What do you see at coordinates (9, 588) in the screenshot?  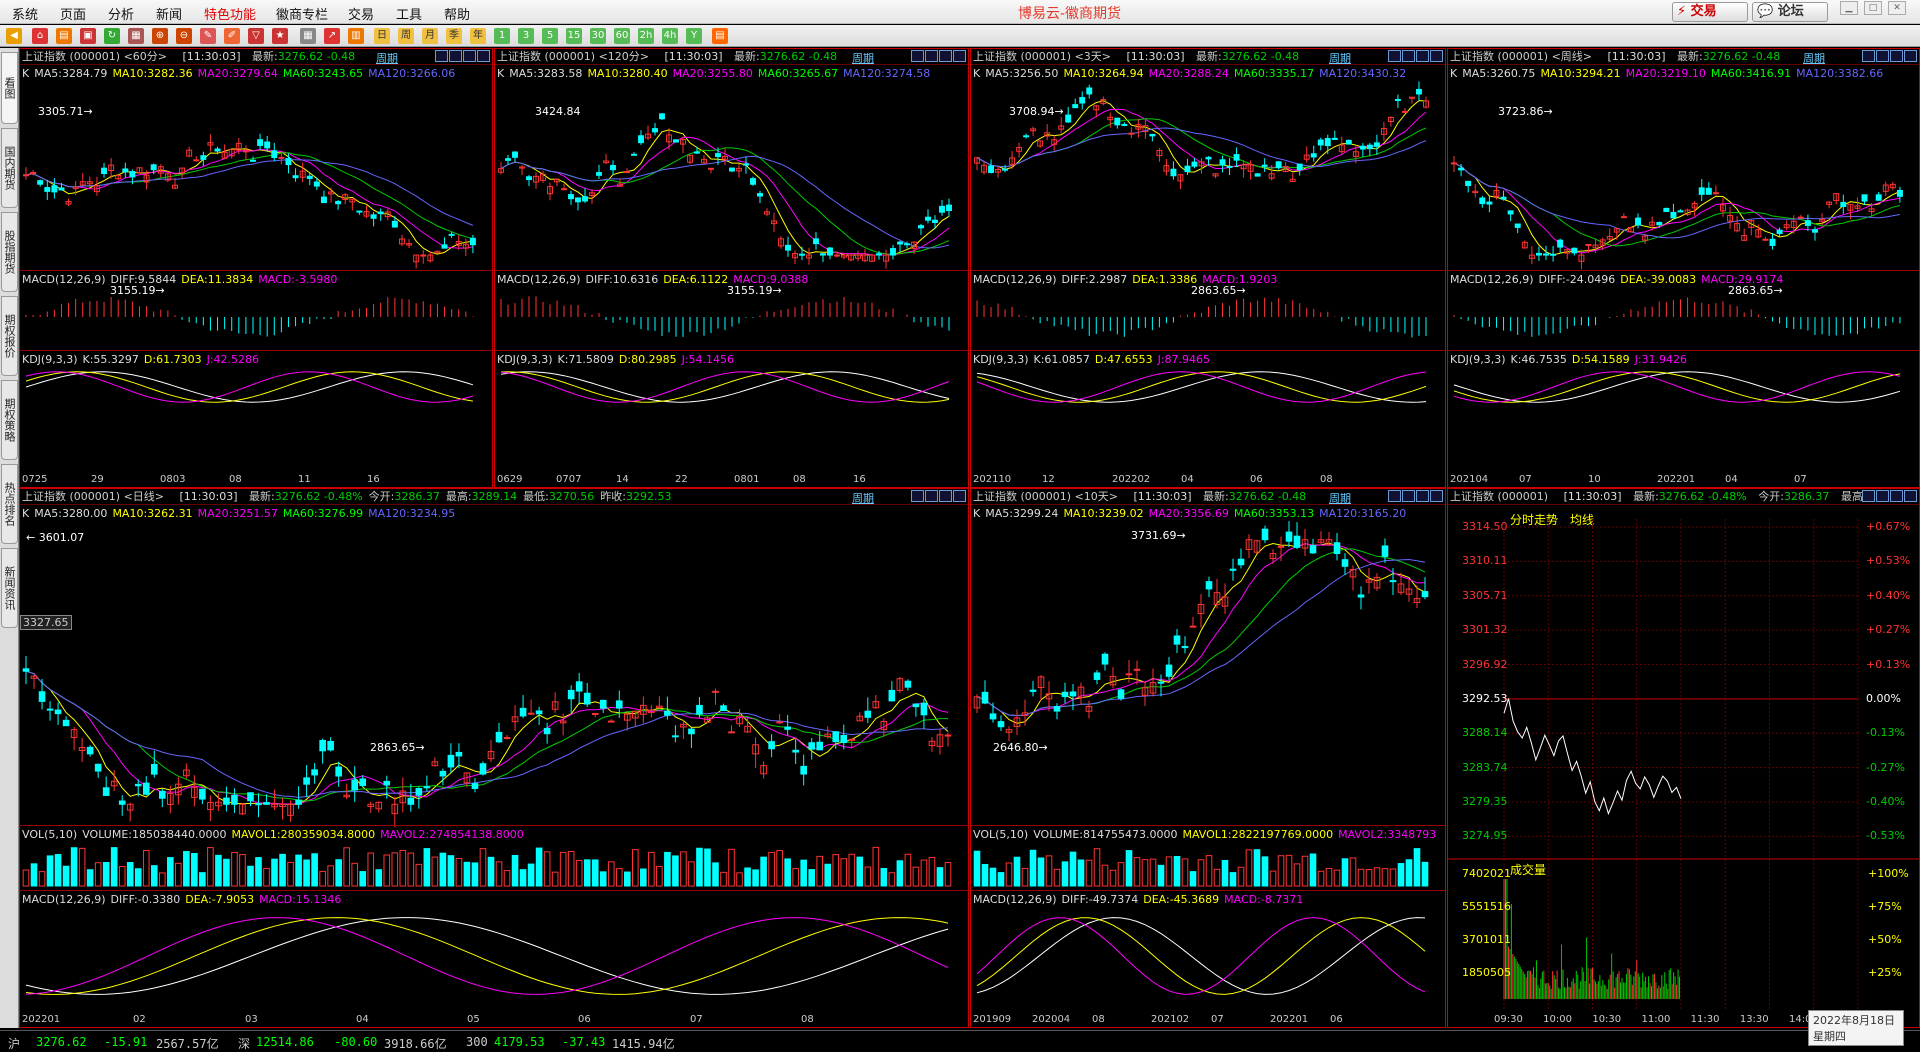 I see `tab-news: 新闻资讯` at bounding box center [9, 588].